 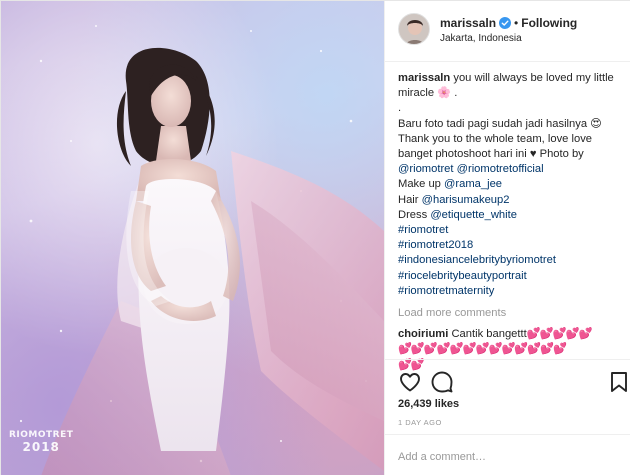 I want to click on bookmark-icon, so click(x=618, y=382).